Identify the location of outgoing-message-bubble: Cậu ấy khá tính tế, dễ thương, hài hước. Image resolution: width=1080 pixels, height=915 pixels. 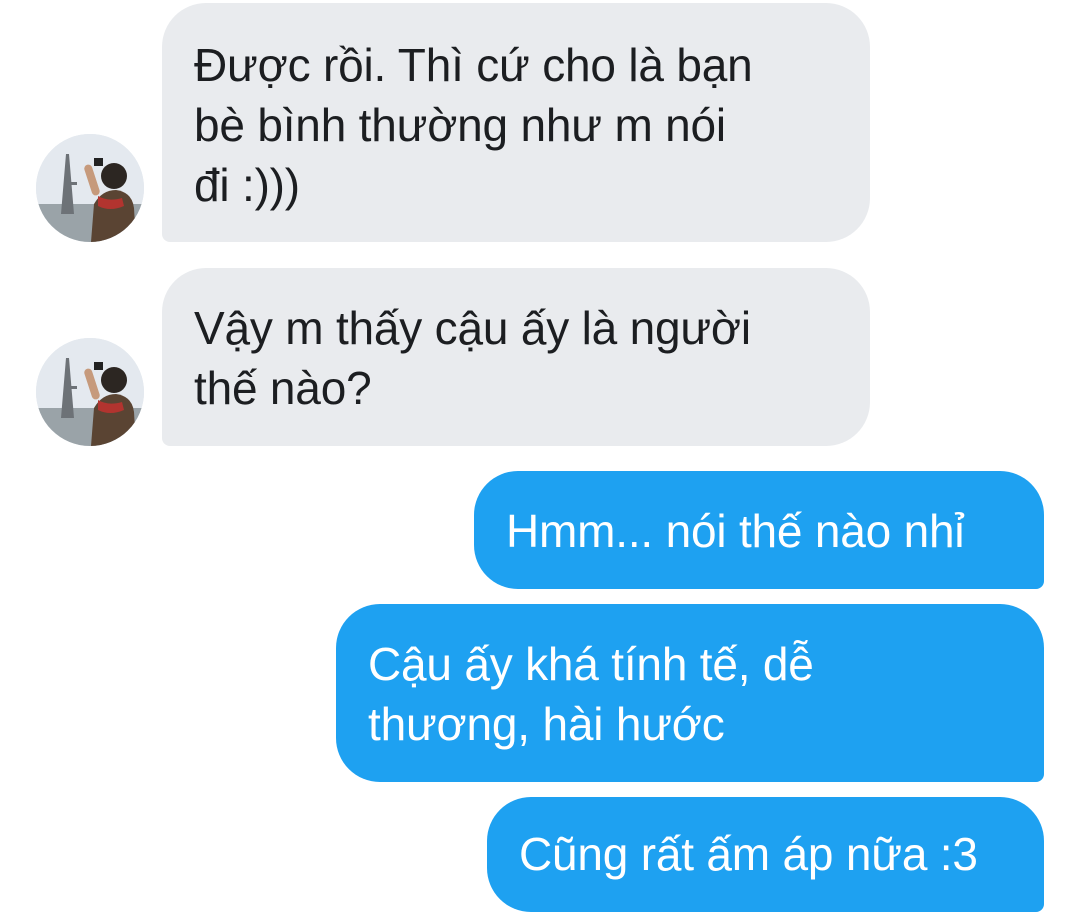
(690, 693).